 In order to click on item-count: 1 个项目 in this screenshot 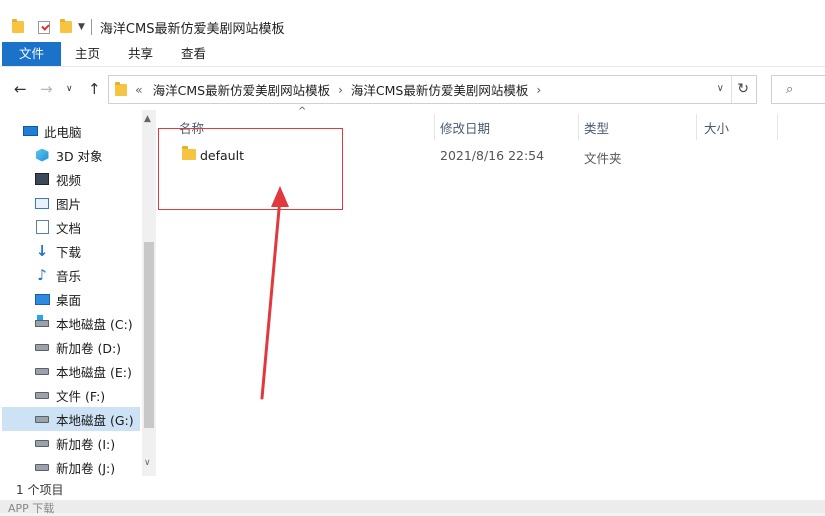, I will do `click(40, 490)`.